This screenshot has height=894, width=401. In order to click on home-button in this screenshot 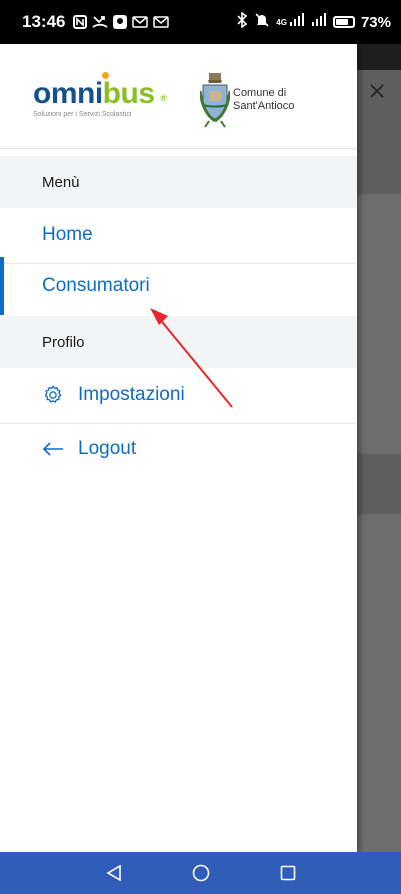, I will do `click(201, 873)`.